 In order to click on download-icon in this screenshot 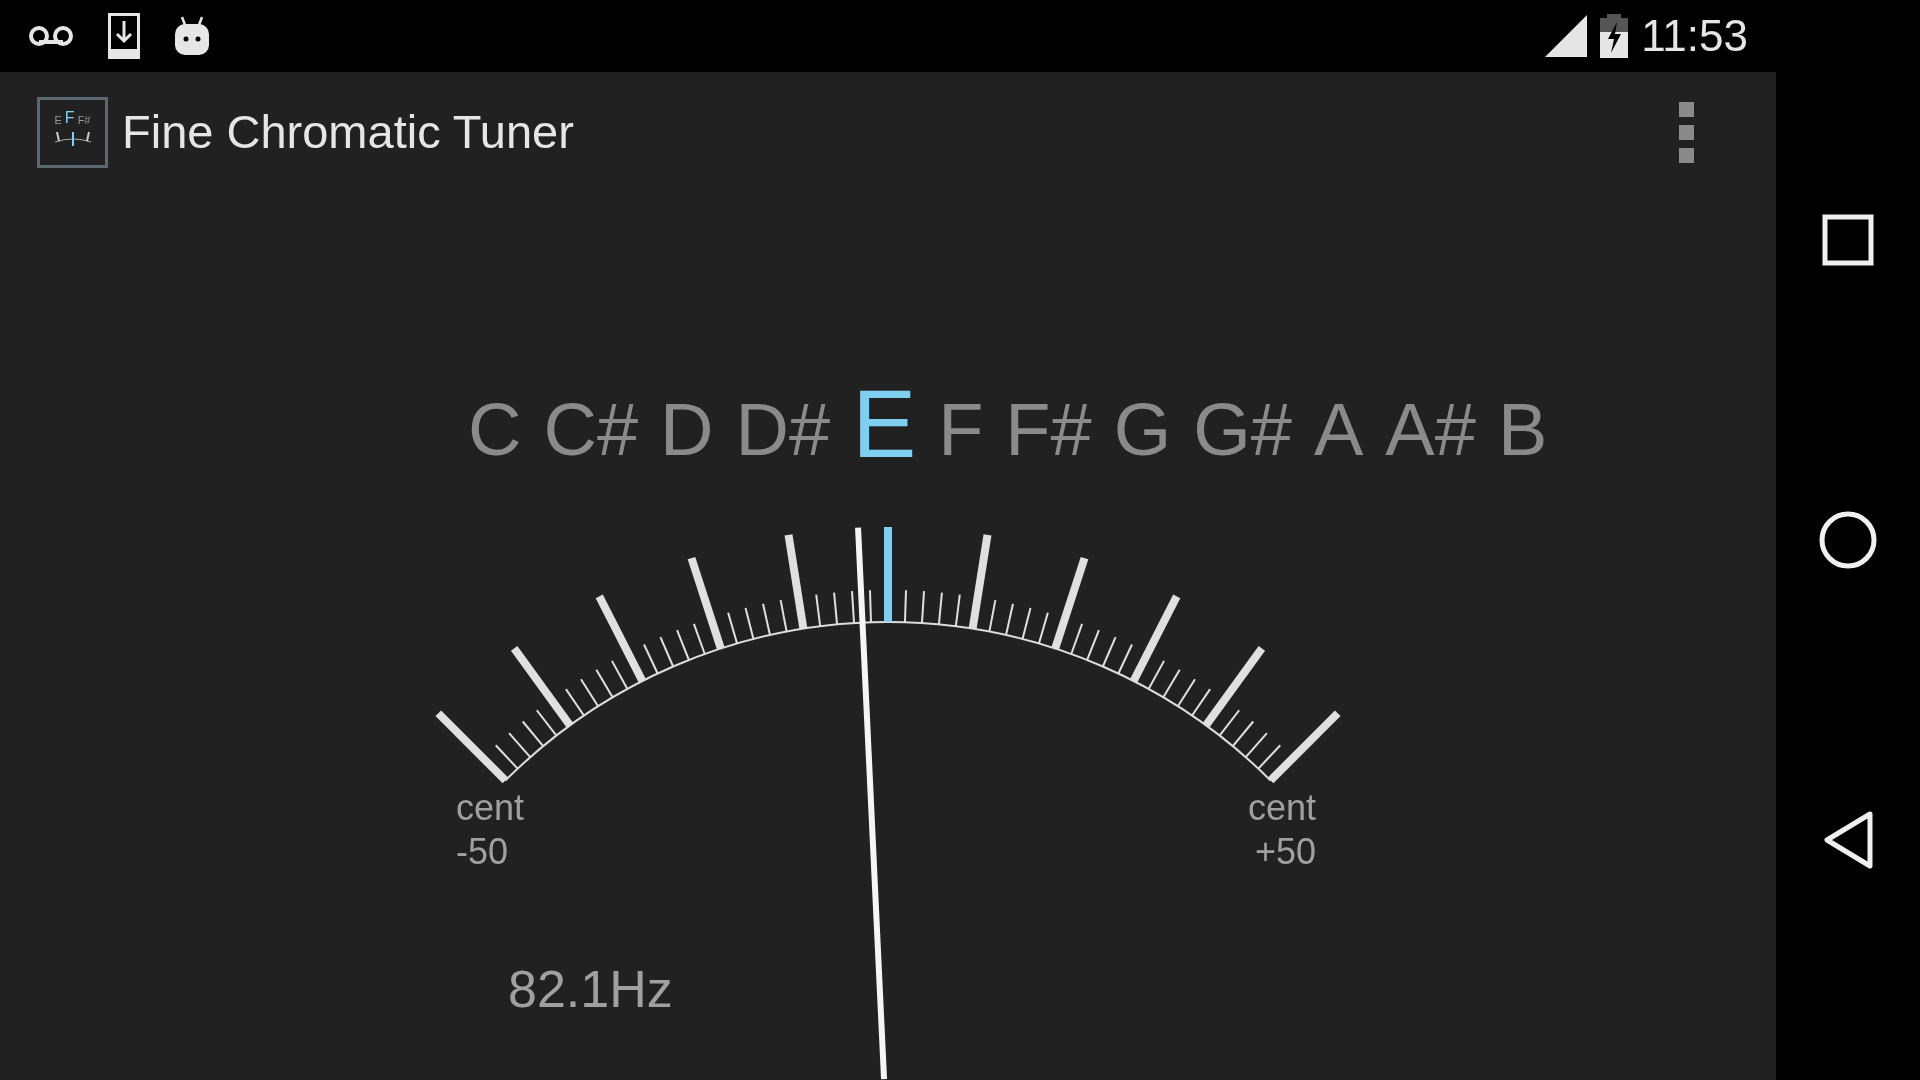, I will do `click(124, 36)`.